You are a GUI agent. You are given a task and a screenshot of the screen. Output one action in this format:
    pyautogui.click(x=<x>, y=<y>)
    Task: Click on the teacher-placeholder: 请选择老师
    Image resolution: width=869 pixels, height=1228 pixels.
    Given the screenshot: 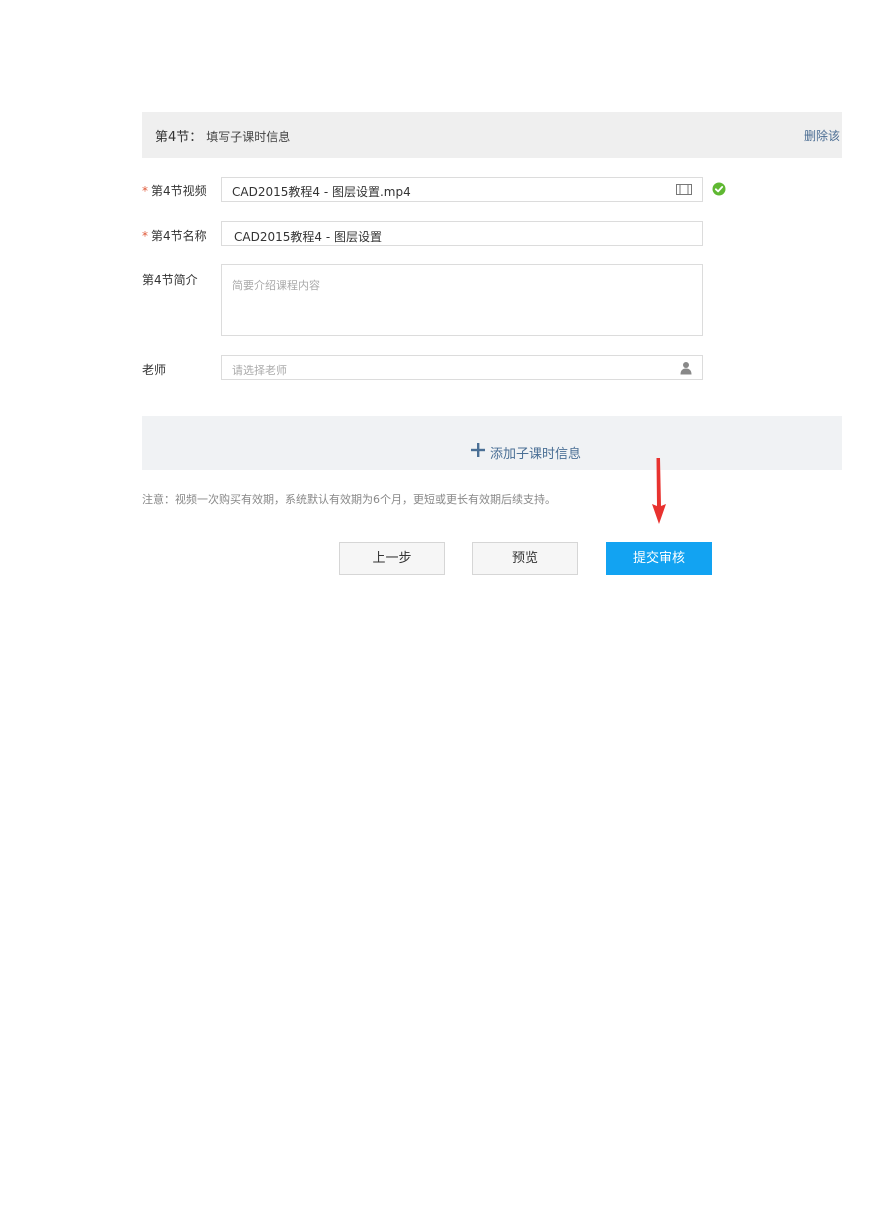 What is the action you would take?
    pyautogui.click(x=259, y=370)
    